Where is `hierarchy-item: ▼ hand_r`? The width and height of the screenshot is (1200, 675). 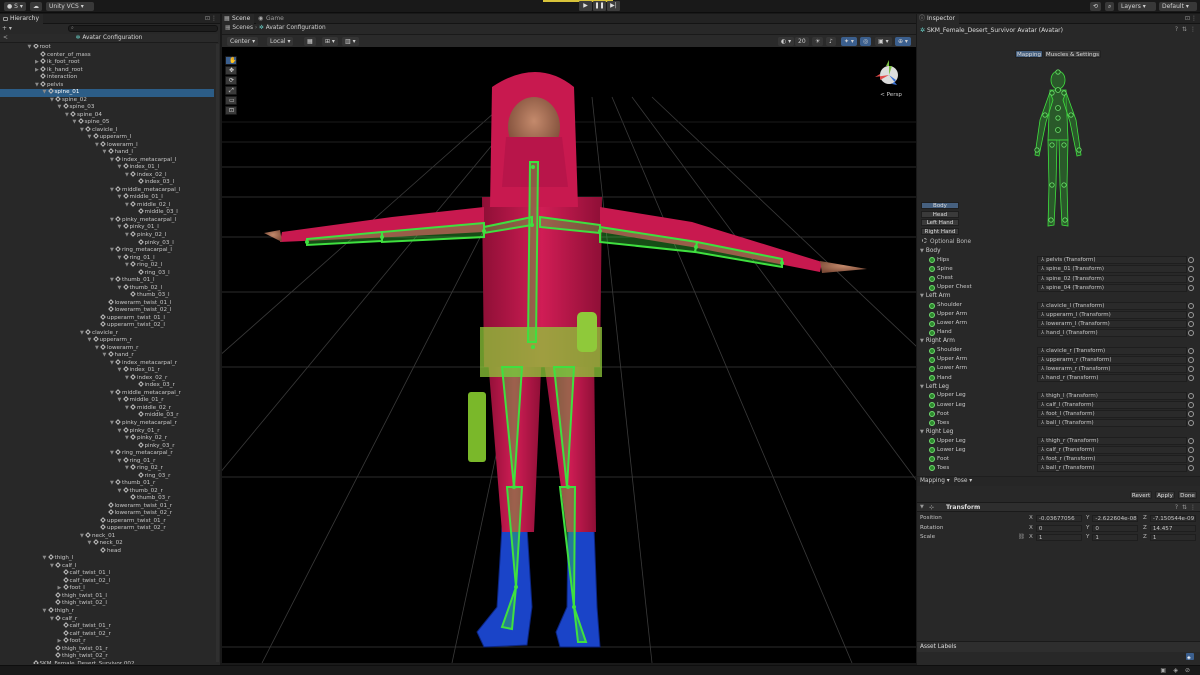
hierarchy-item: ▼ hand_r is located at coordinates (107, 355).